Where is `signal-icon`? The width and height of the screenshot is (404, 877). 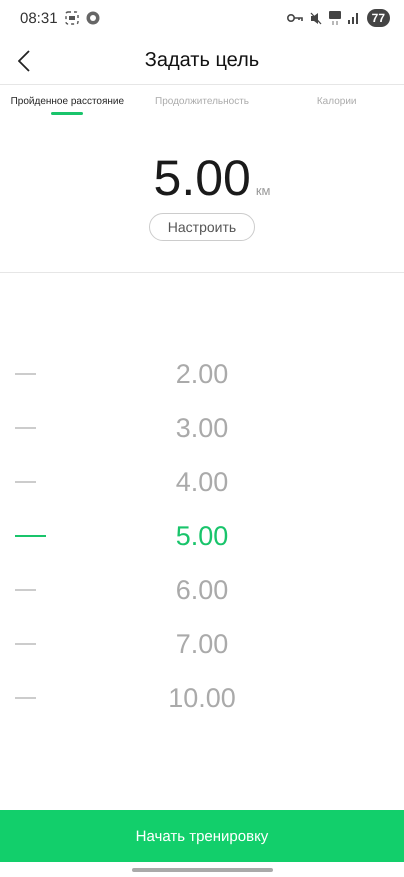 signal-icon is located at coordinates (354, 18).